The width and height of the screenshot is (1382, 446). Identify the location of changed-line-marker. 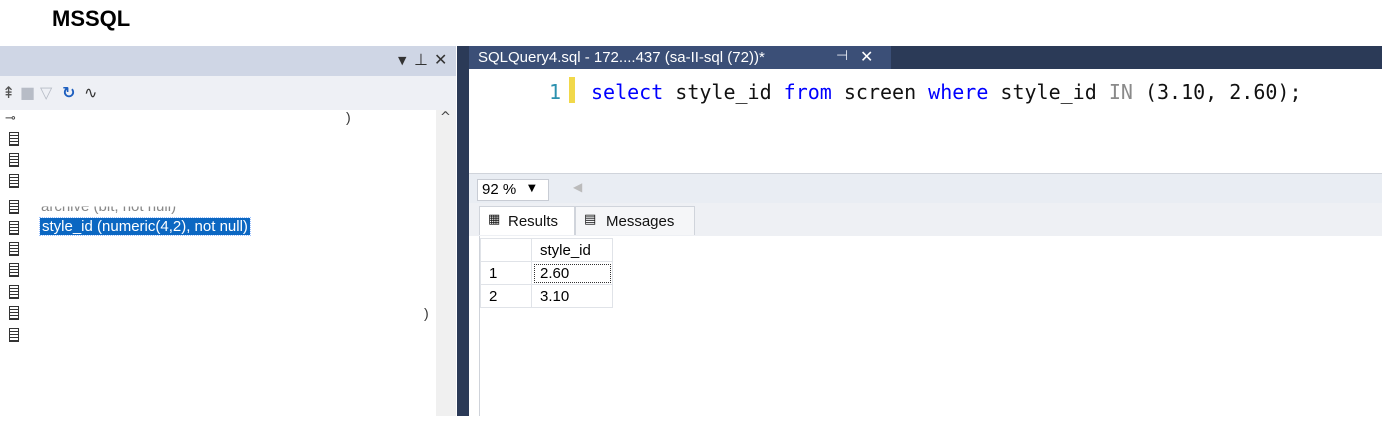
(572, 90).